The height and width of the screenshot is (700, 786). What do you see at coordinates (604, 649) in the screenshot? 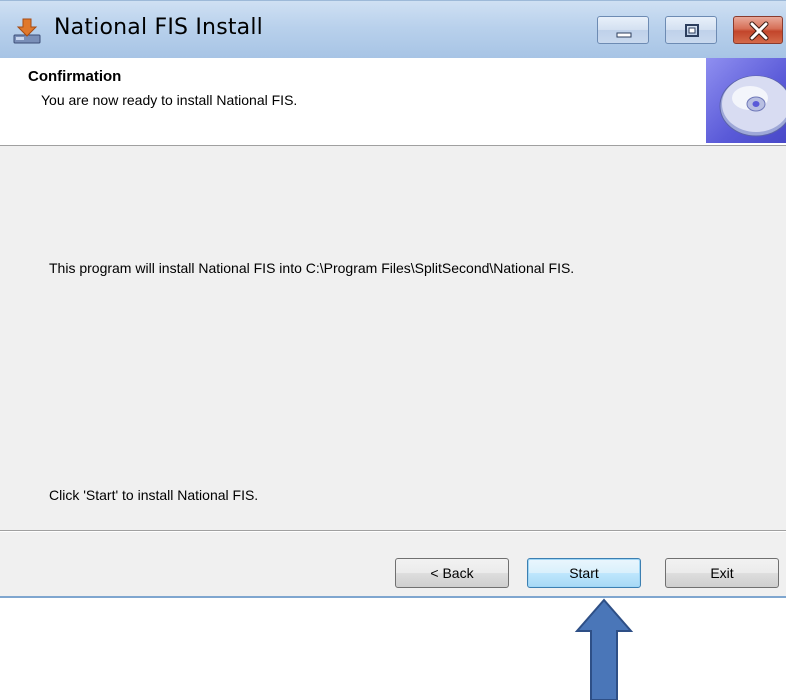
I see `up-arrow-icon` at bounding box center [604, 649].